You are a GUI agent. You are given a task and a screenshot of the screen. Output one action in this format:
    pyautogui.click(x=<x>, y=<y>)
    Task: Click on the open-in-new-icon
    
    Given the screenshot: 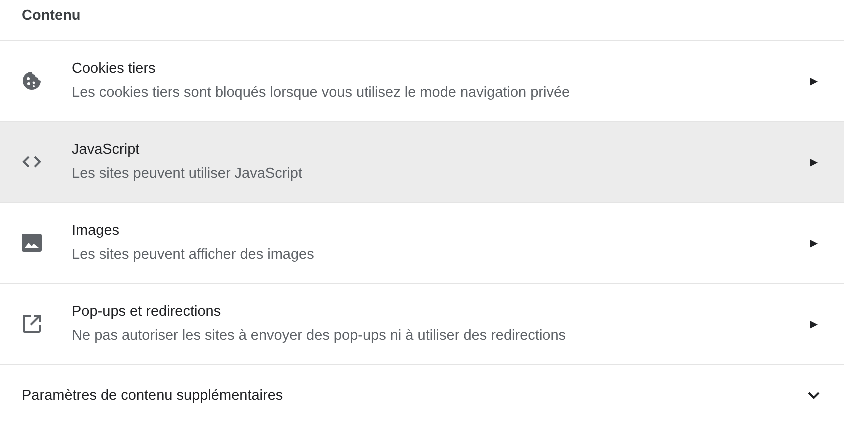 What is the action you would take?
    pyautogui.click(x=32, y=324)
    